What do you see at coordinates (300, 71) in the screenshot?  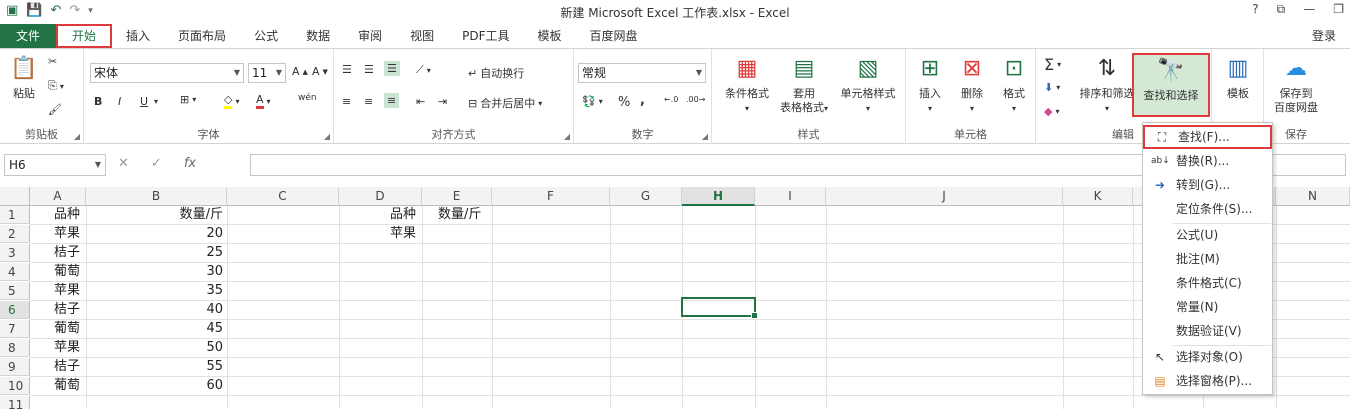 I see `grow-font-button: A ▲` at bounding box center [300, 71].